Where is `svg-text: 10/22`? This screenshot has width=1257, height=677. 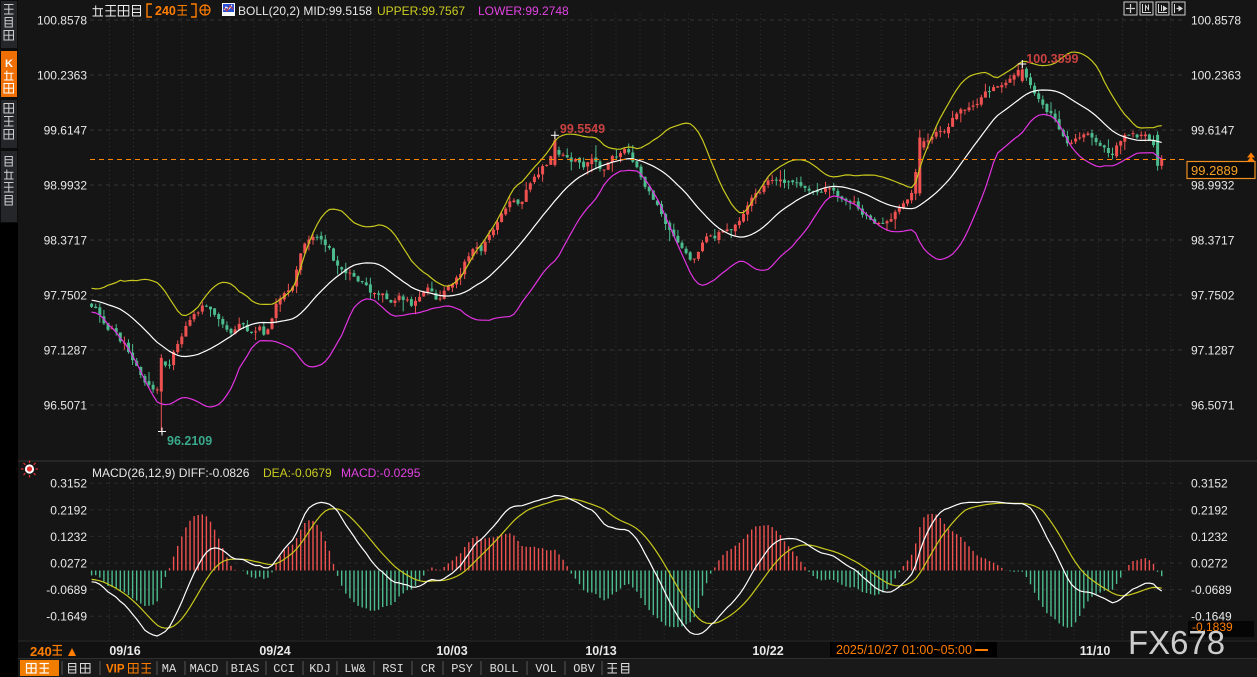
svg-text: 10/22 is located at coordinates (767, 651).